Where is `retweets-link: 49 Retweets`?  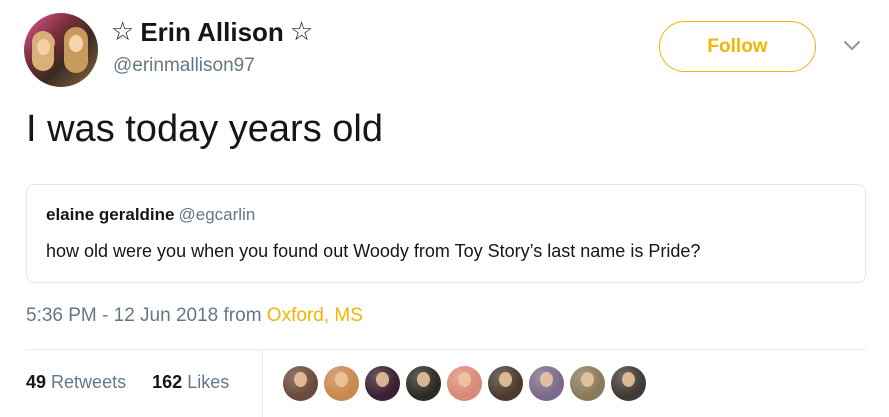
retweets-link: 49 Retweets is located at coordinates (76, 382).